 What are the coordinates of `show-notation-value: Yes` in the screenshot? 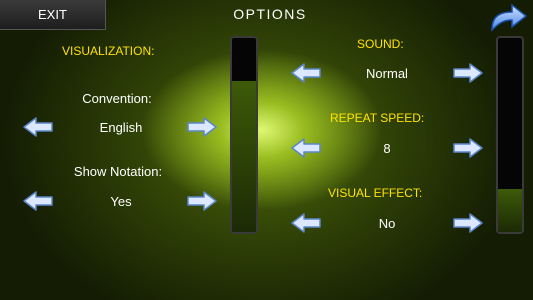 It's located at (121, 201).